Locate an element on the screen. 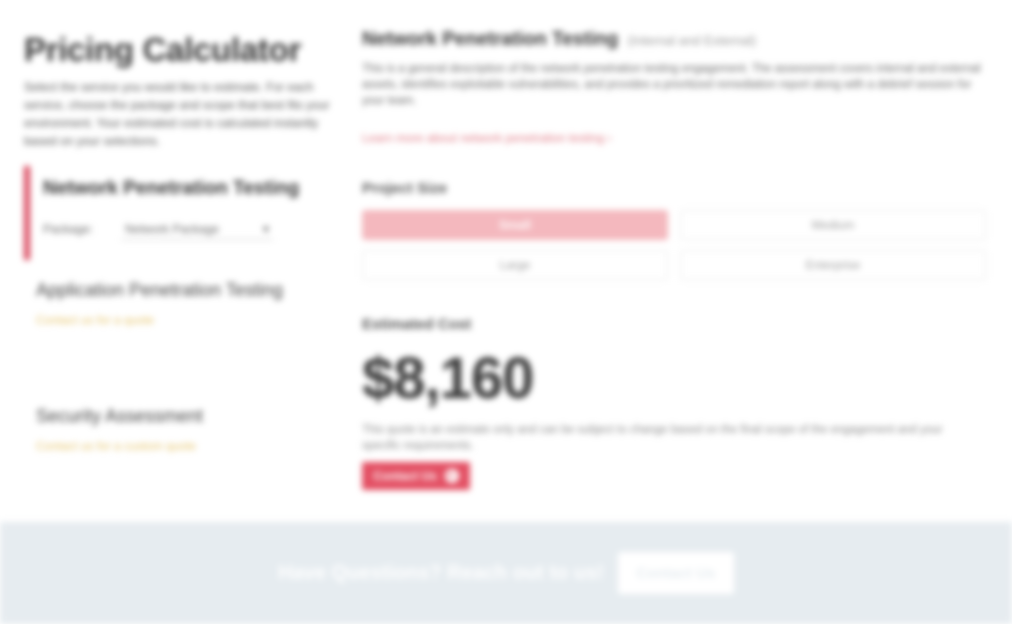 The width and height of the screenshot is (1012, 624). package-value: Network Package is located at coordinates (172, 228).